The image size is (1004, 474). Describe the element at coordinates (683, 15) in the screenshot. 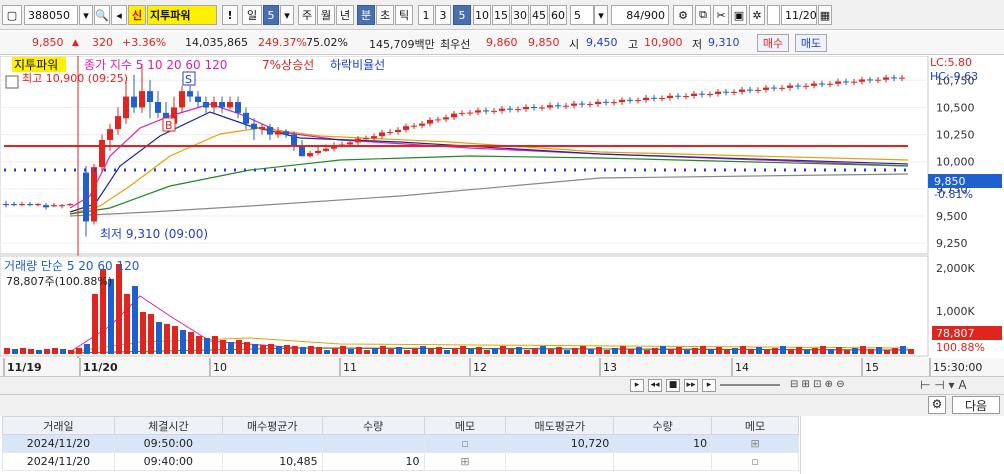

I see `settings-tools-icon: ⚙` at that location.